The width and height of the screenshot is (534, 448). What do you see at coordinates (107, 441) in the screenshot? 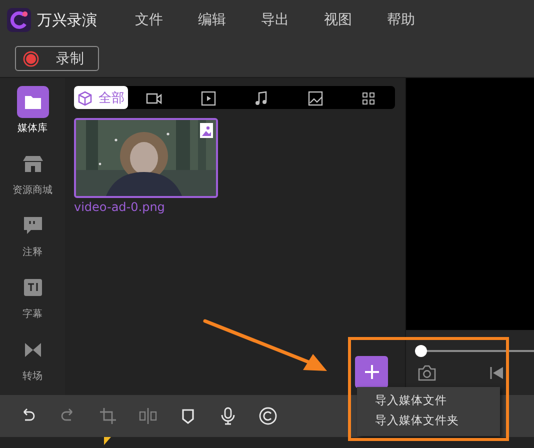
I see `playhead-icon` at bounding box center [107, 441].